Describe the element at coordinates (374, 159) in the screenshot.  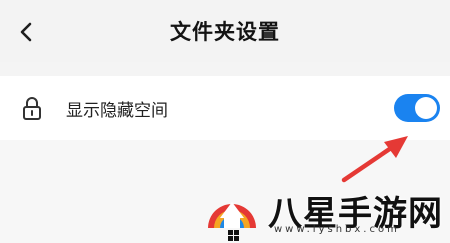
I see `red-arrow-icon` at that location.